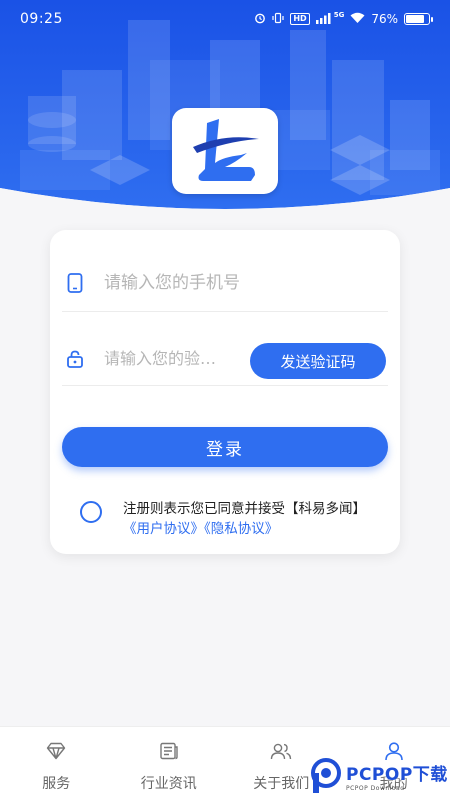 This screenshot has width=450, height=800. Describe the element at coordinates (339, 15) in the screenshot. I see `signal-type-label: 5G` at that location.